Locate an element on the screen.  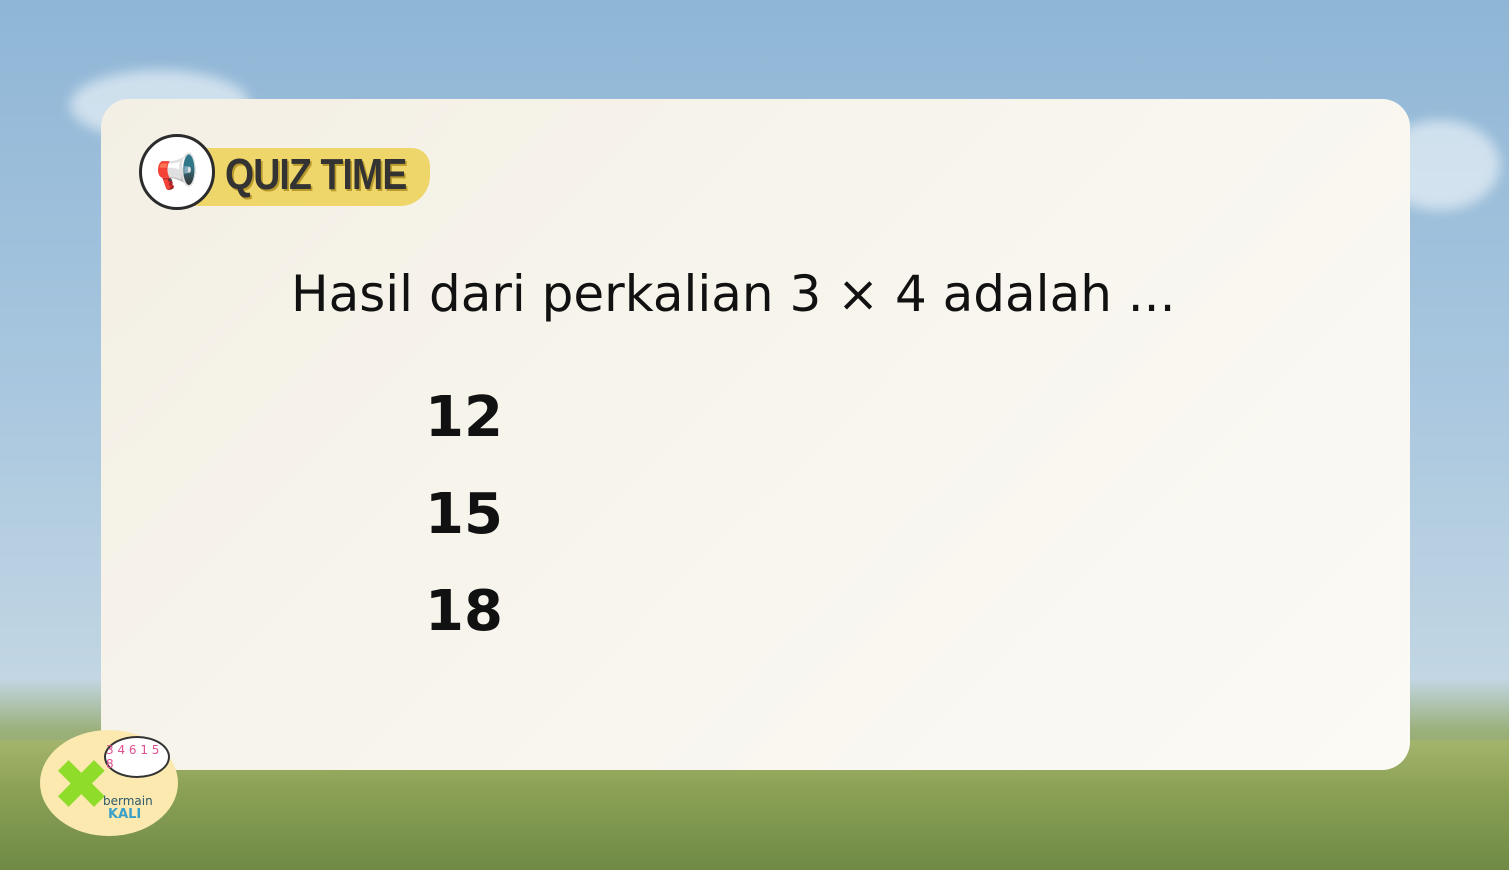
thought-bubble-blocks: 3 4 6 1 5 8 is located at coordinates (137, 757).